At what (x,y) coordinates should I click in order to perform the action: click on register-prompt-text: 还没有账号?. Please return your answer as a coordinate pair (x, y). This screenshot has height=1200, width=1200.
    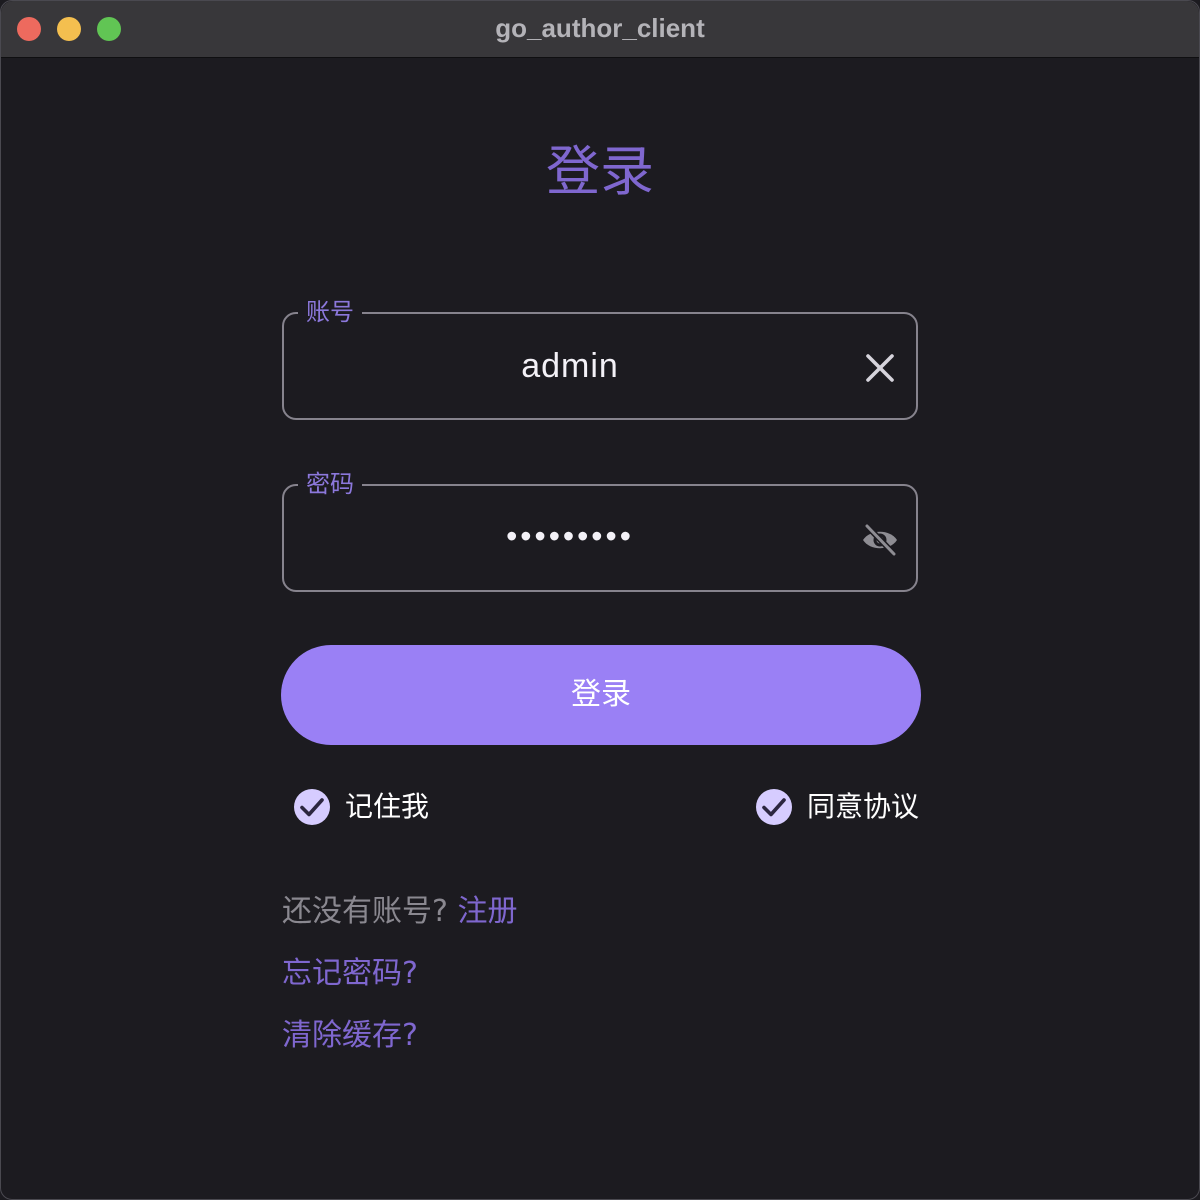
    Looking at the image, I should click on (365, 911).